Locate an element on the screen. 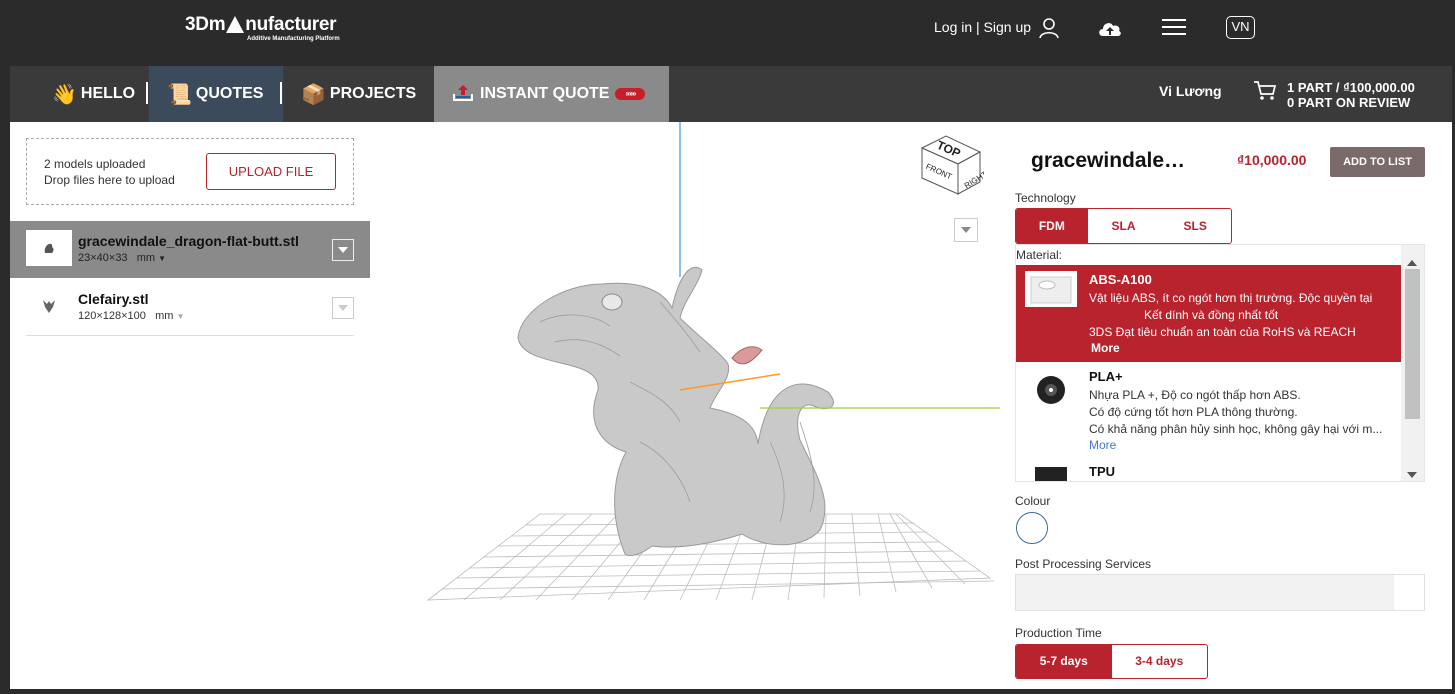 The image size is (1455, 694). technology-label: Technology is located at coordinates (1045, 198).